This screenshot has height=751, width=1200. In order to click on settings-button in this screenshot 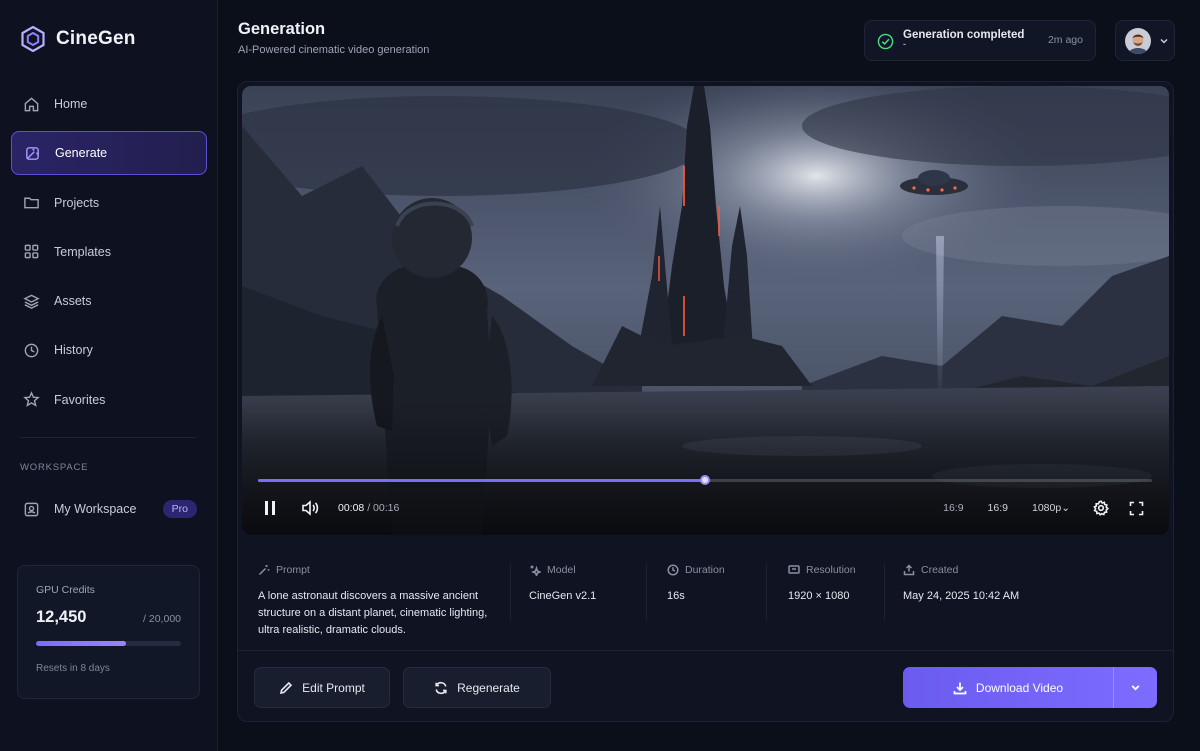, I will do `click(1101, 508)`.